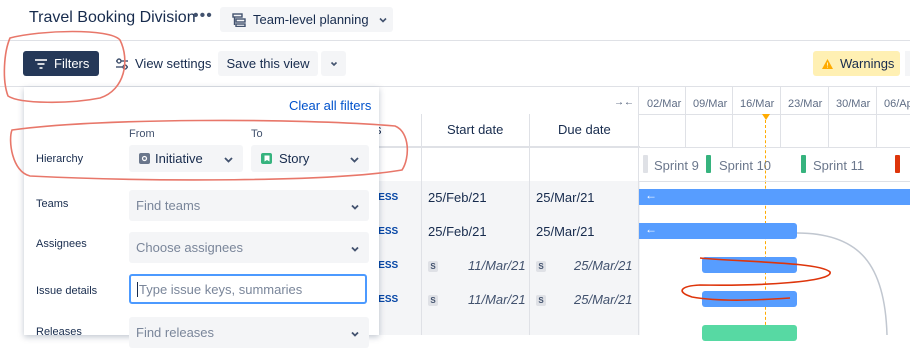 The width and height of the screenshot is (910, 348). Describe the element at coordinates (907, 63) in the screenshot. I see `toolbar-overflow-button` at that location.